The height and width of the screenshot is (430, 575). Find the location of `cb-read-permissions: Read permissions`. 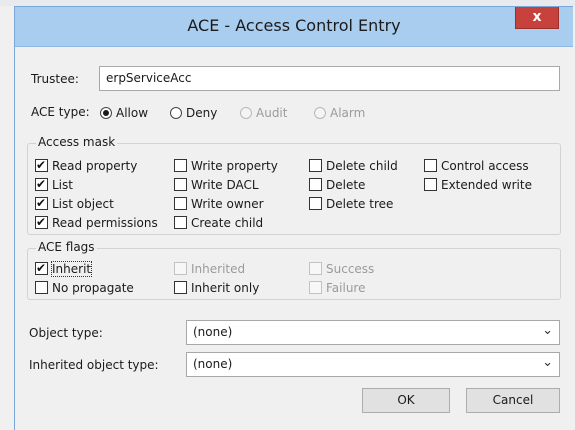

cb-read-permissions: Read permissions is located at coordinates (96, 222).